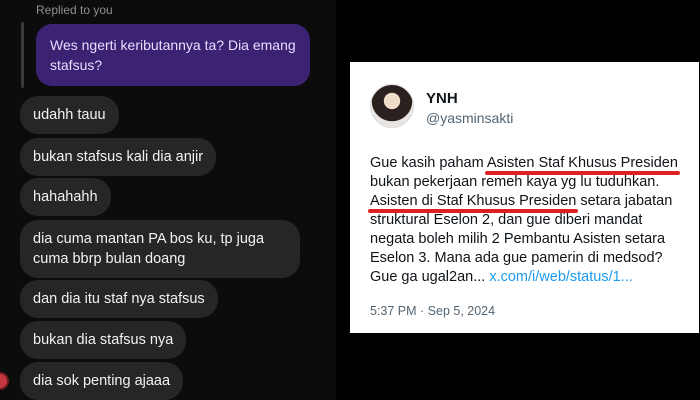  Describe the element at coordinates (65, 197) in the screenshot. I see `message-bubble: hahahahh` at that location.